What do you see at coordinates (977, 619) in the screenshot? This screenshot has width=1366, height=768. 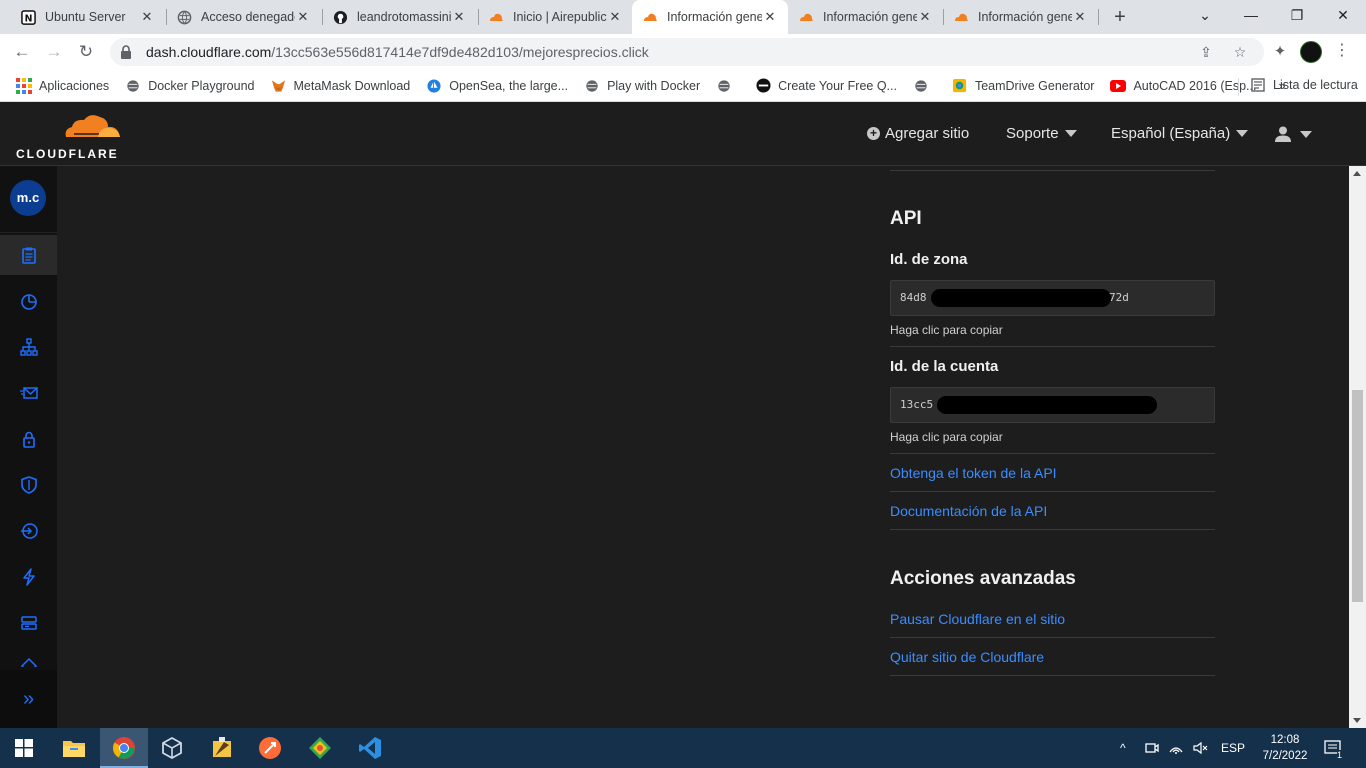 I see `pause-cloudflare-link: Pausar Cloudflare en el sitio` at bounding box center [977, 619].